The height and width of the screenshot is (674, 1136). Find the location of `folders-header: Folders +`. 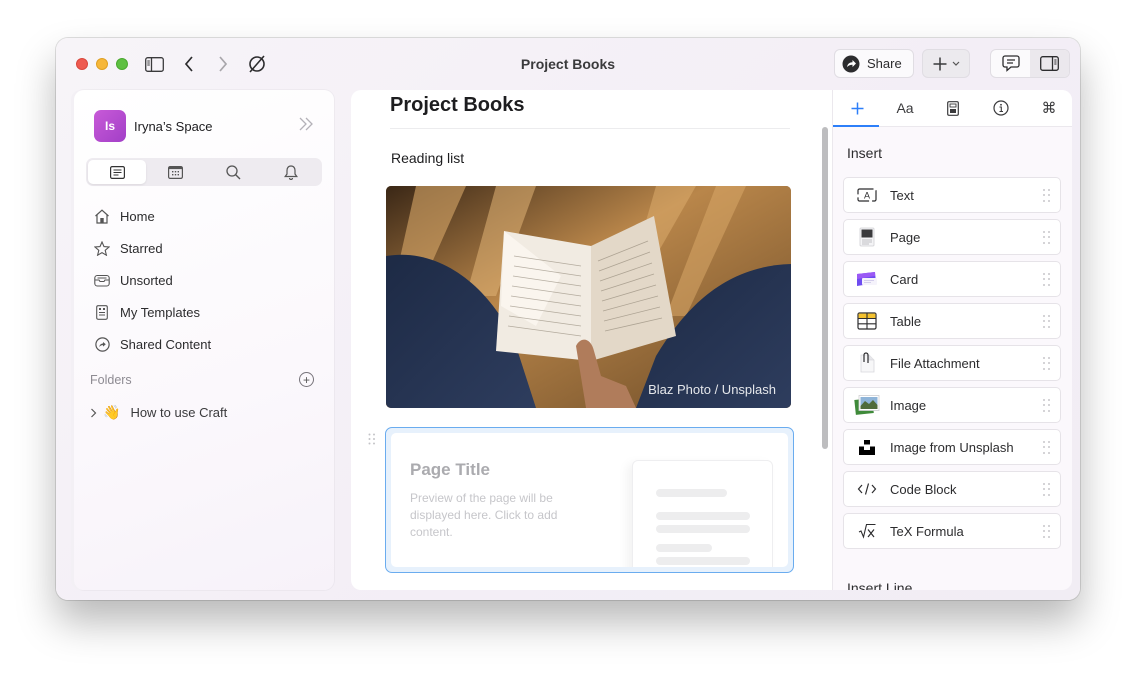

folders-header: Folders + is located at coordinates (202, 379).